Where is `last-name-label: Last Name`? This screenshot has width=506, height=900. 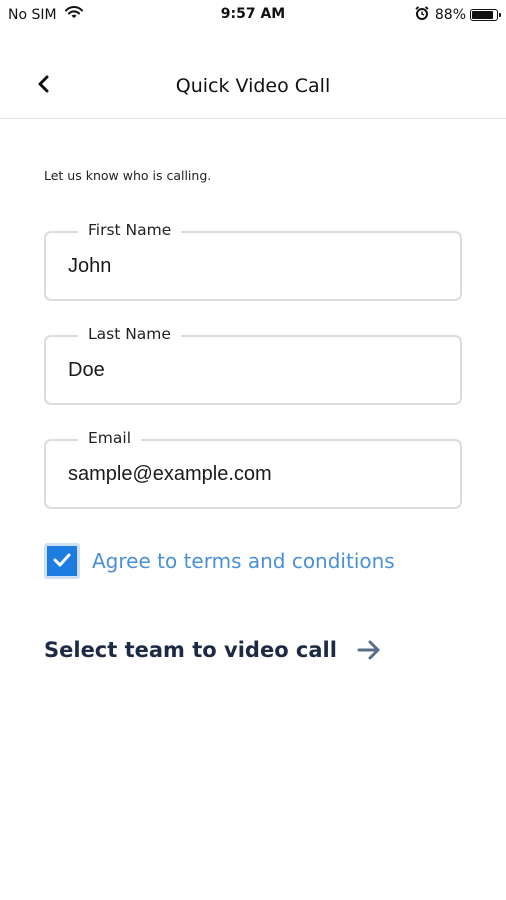 last-name-label: Last Name is located at coordinates (129, 334).